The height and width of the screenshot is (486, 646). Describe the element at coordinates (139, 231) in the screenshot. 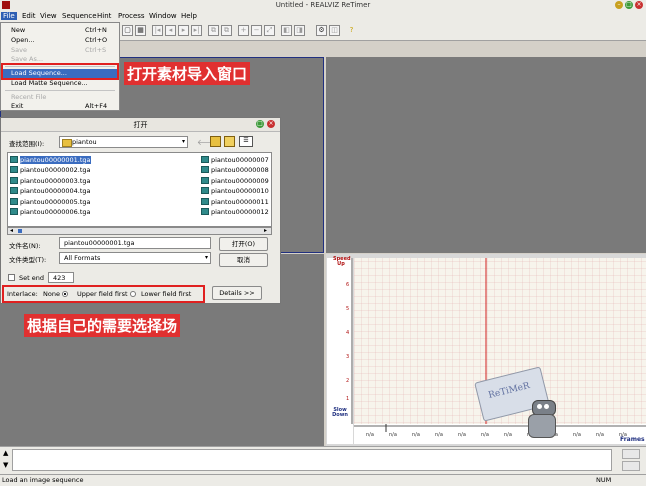

I see `file-list-scrollbar: ◂ ▸` at that location.